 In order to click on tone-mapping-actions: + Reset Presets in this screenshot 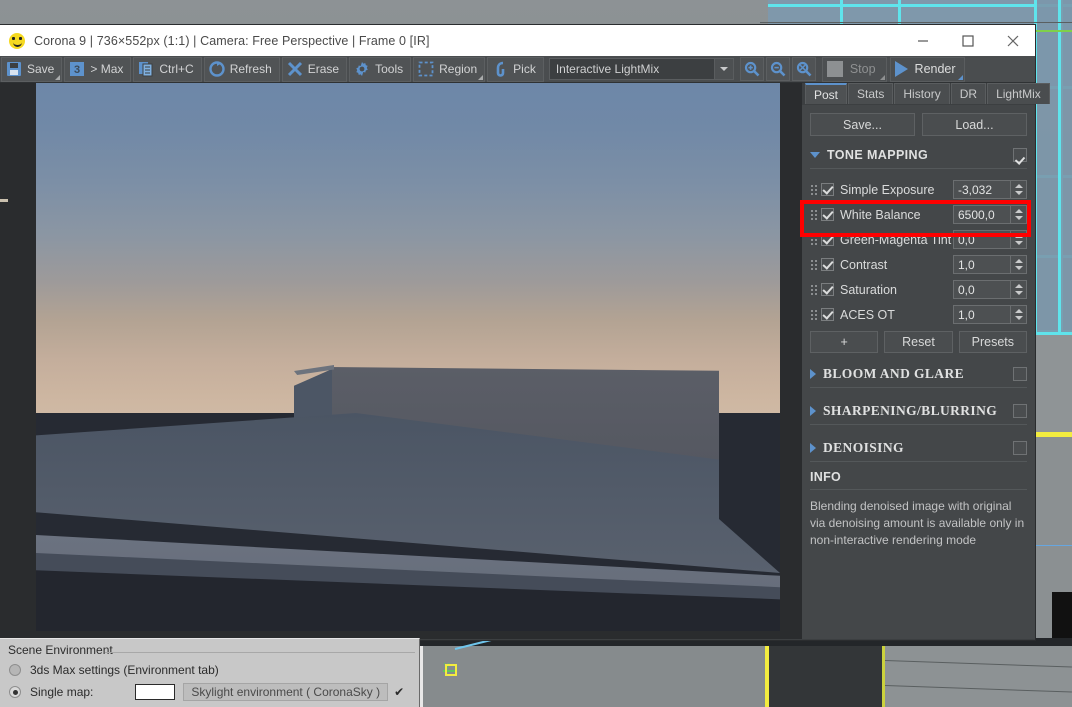, I will do `click(918, 342)`.